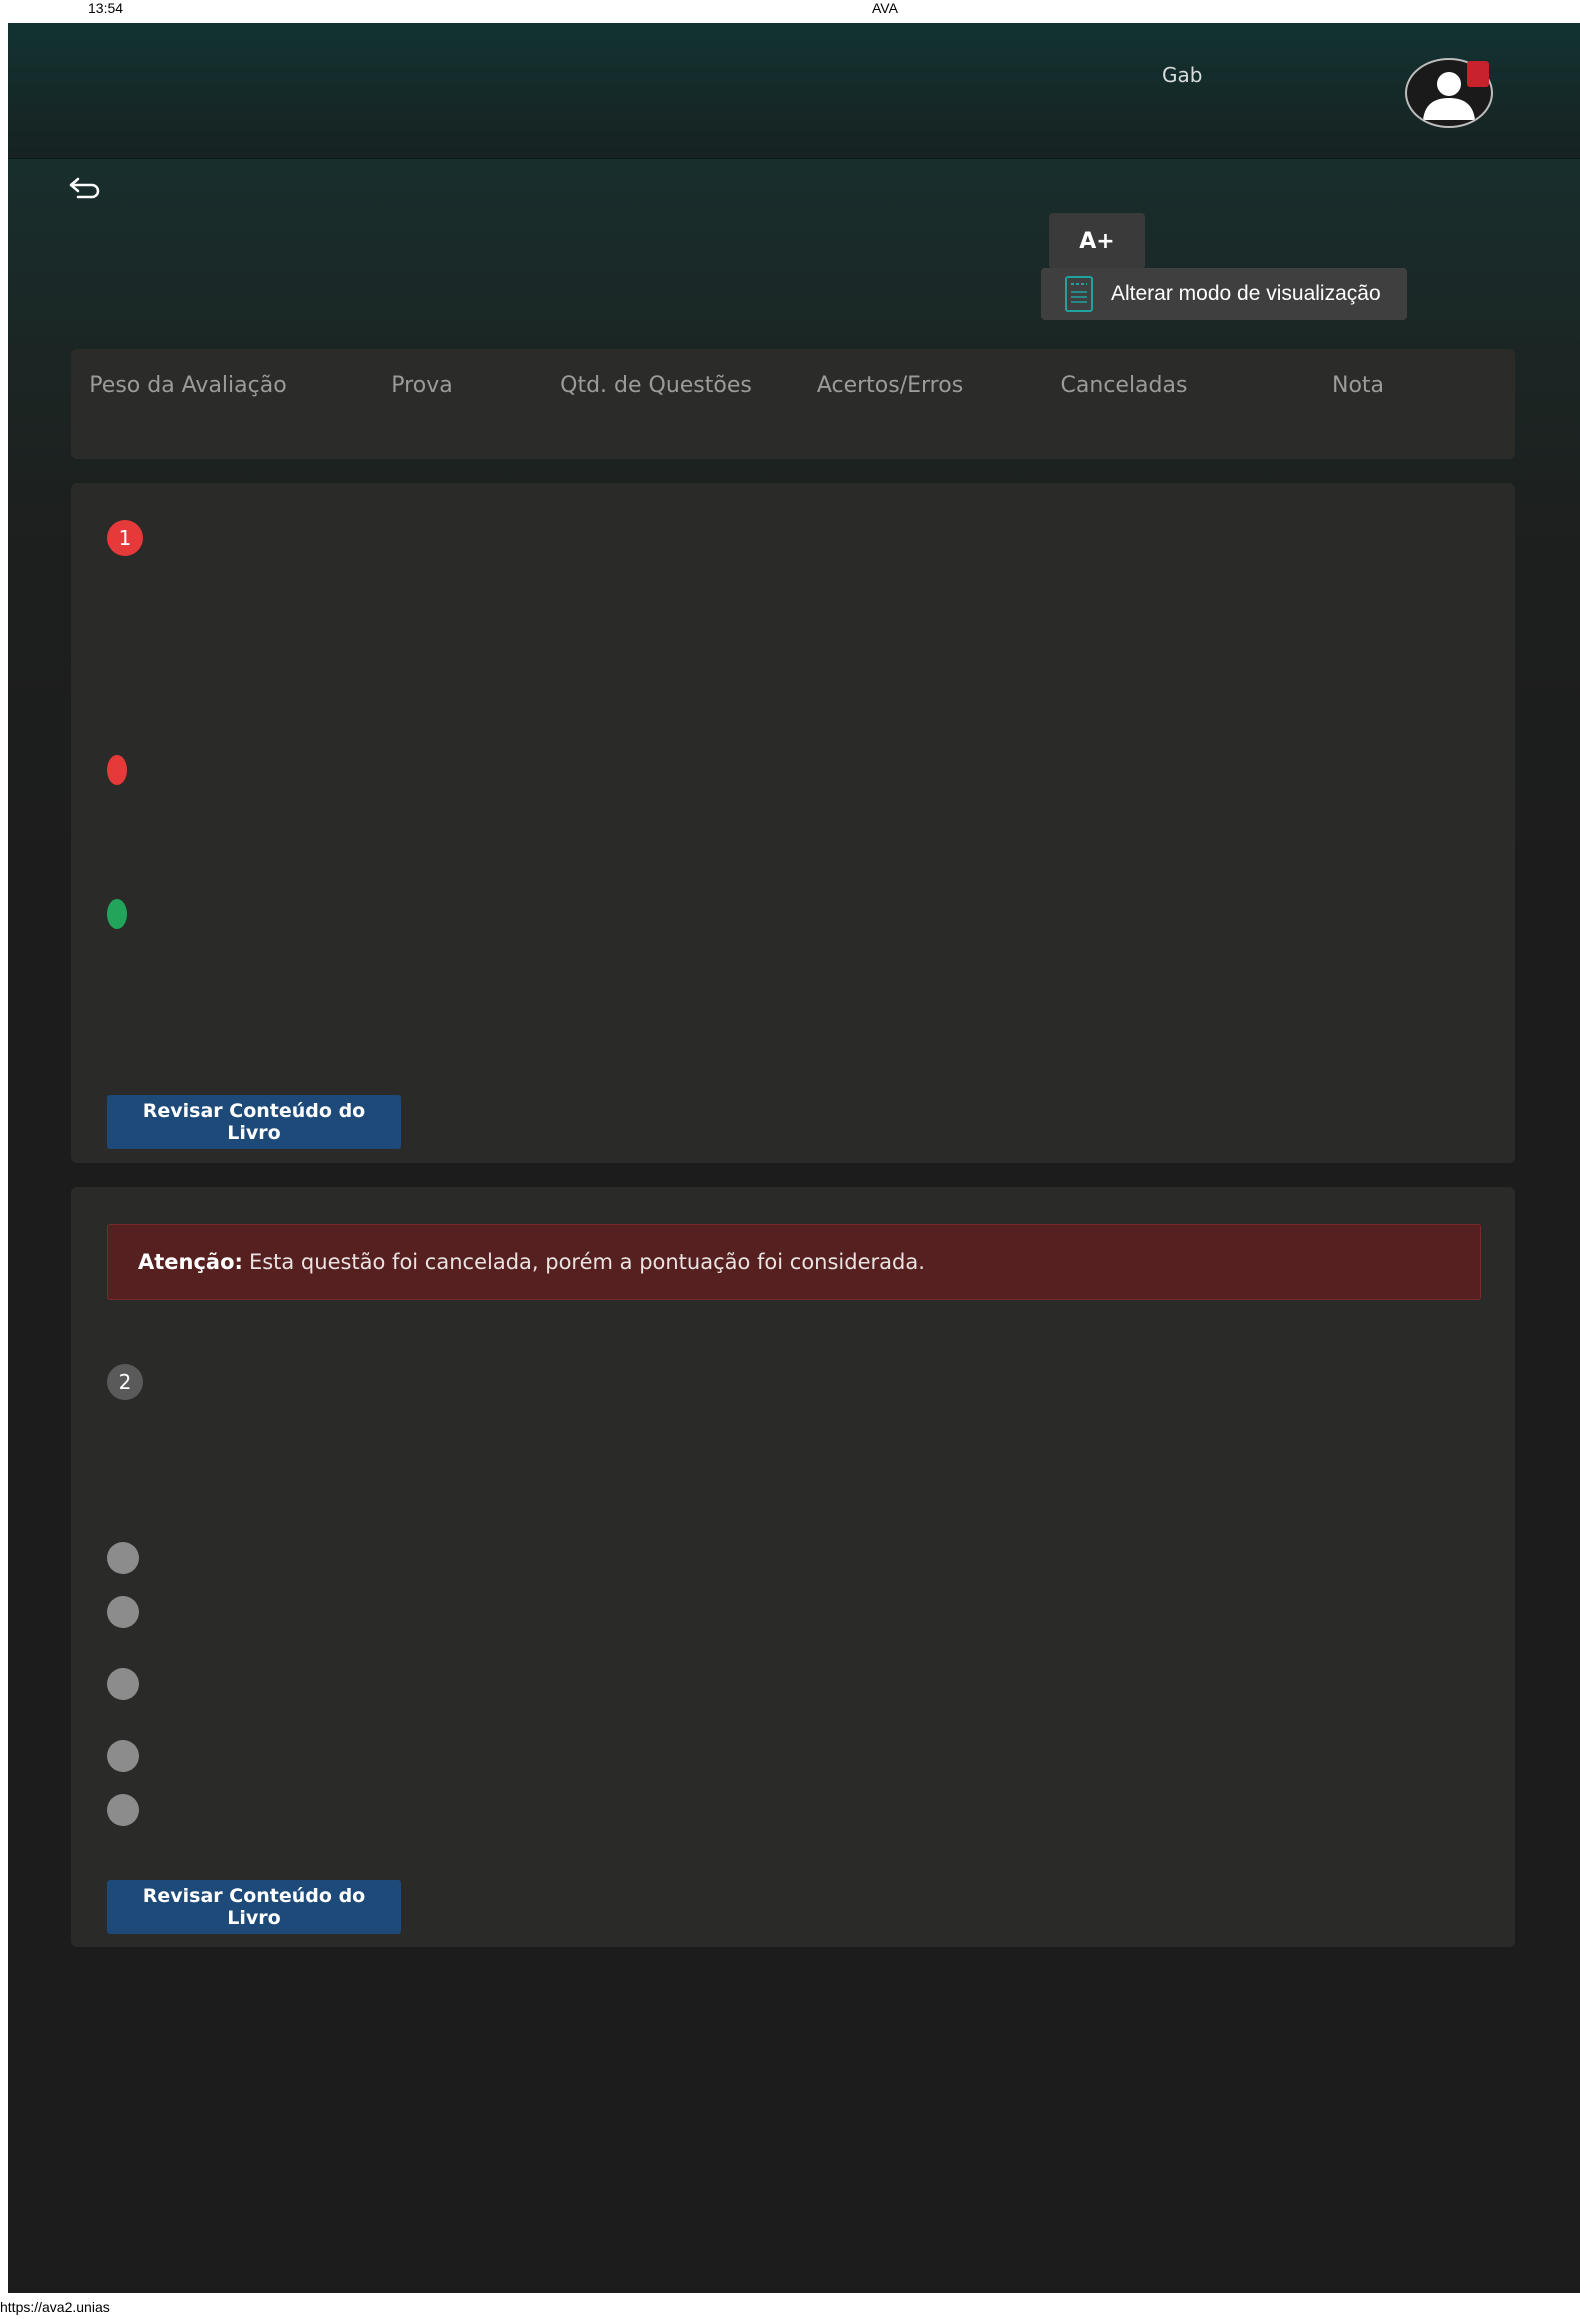 This screenshot has width=1580, height=2319. What do you see at coordinates (1478, 74) in the screenshot?
I see `notification-badge` at bounding box center [1478, 74].